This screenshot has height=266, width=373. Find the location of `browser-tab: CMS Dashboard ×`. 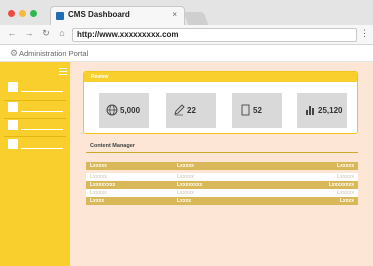

browser-tab: CMS Dashboard × is located at coordinates (117, 15).